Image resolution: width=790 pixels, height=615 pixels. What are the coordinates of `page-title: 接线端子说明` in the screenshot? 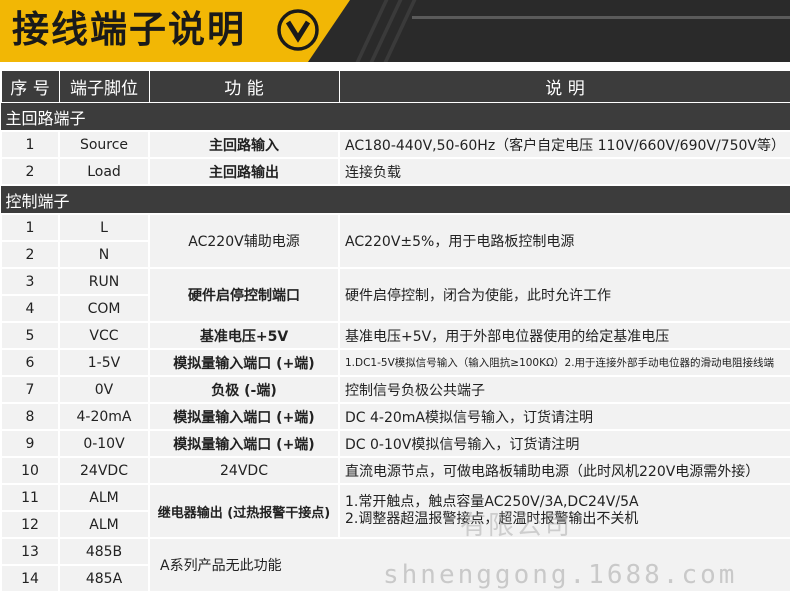 It's located at (129, 29).